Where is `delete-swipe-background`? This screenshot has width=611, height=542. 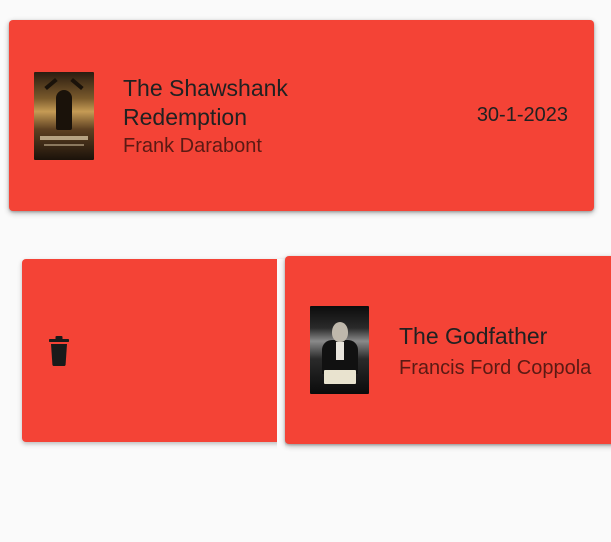 delete-swipe-background is located at coordinates (153, 350).